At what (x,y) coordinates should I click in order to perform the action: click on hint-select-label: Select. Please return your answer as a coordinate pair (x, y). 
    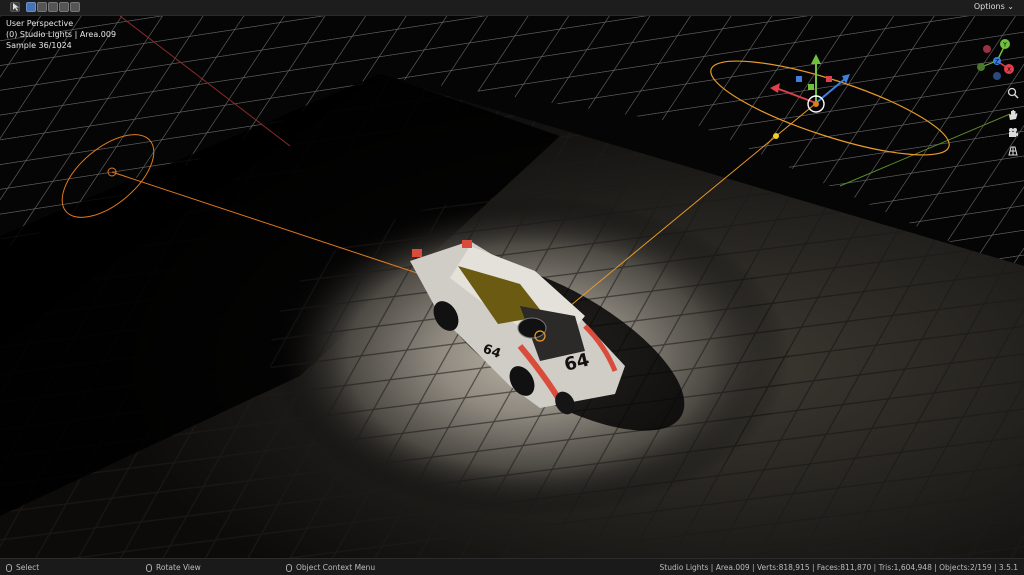
    Looking at the image, I should click on (28, 567).